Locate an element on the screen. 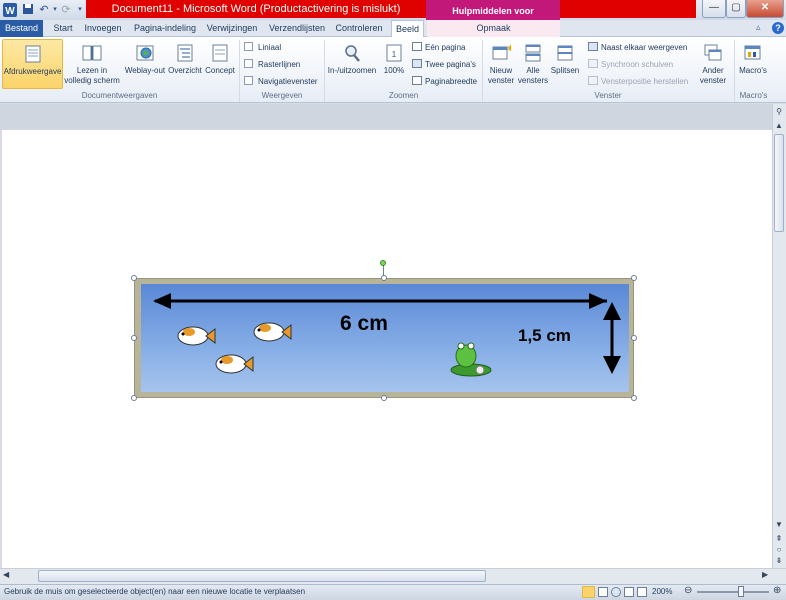 The image size is (786, 600). liniaal-checkbox: Liniaal is located at coordinates (262, 47).